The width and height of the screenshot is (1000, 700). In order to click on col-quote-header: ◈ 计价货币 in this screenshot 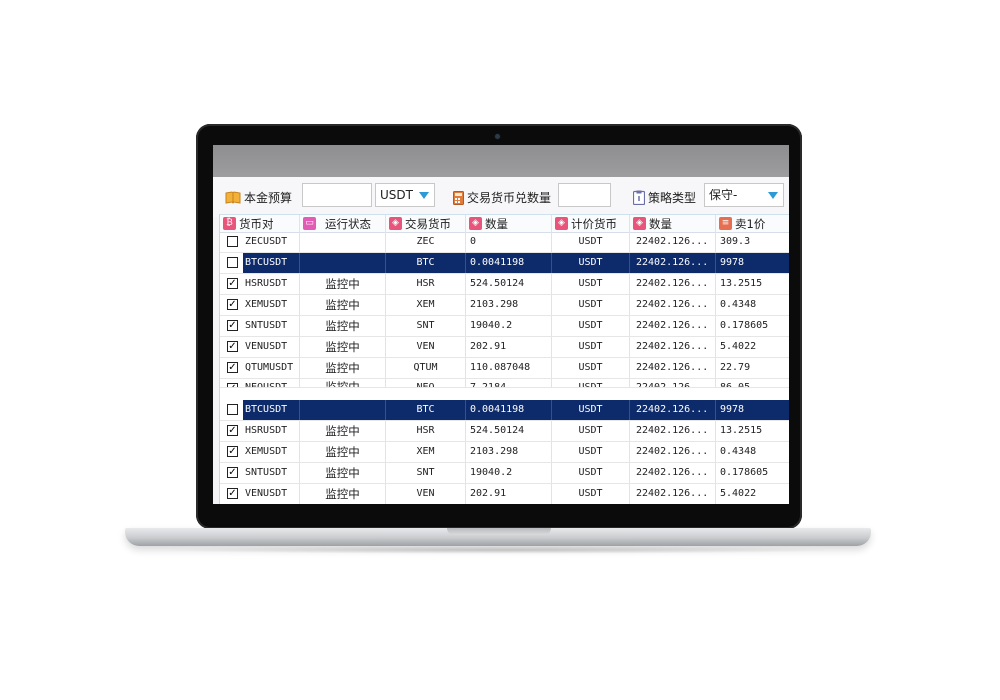, I will do `click(591, 223)`.